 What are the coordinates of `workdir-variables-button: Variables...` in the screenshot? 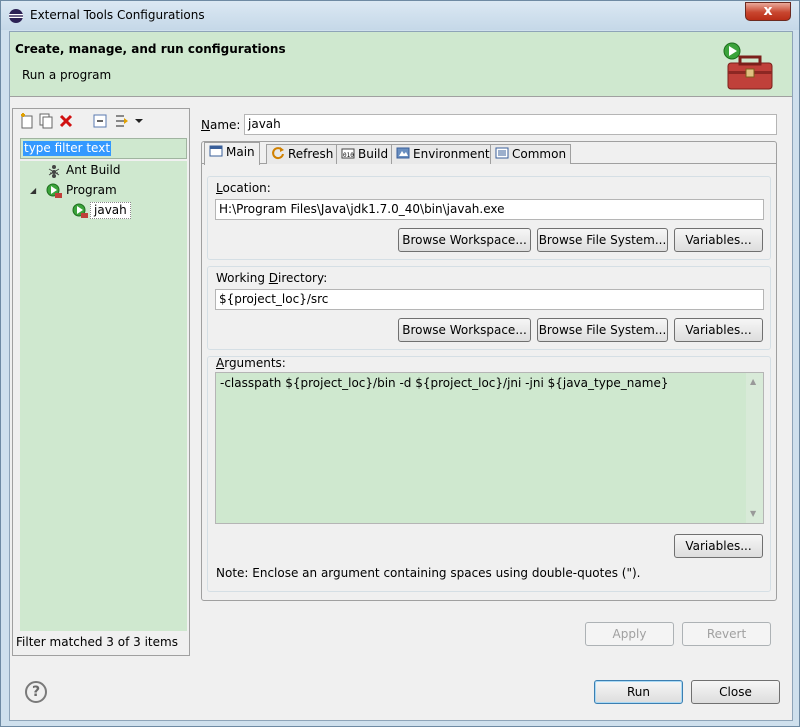 It's located at (718, 330).